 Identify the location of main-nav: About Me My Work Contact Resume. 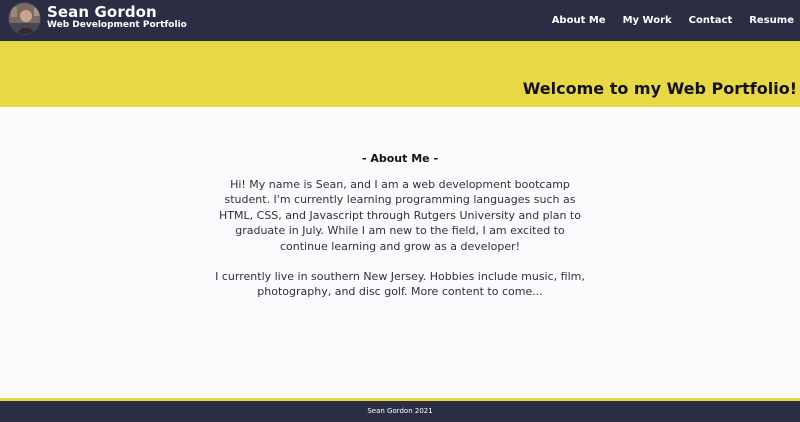
(664, 20).